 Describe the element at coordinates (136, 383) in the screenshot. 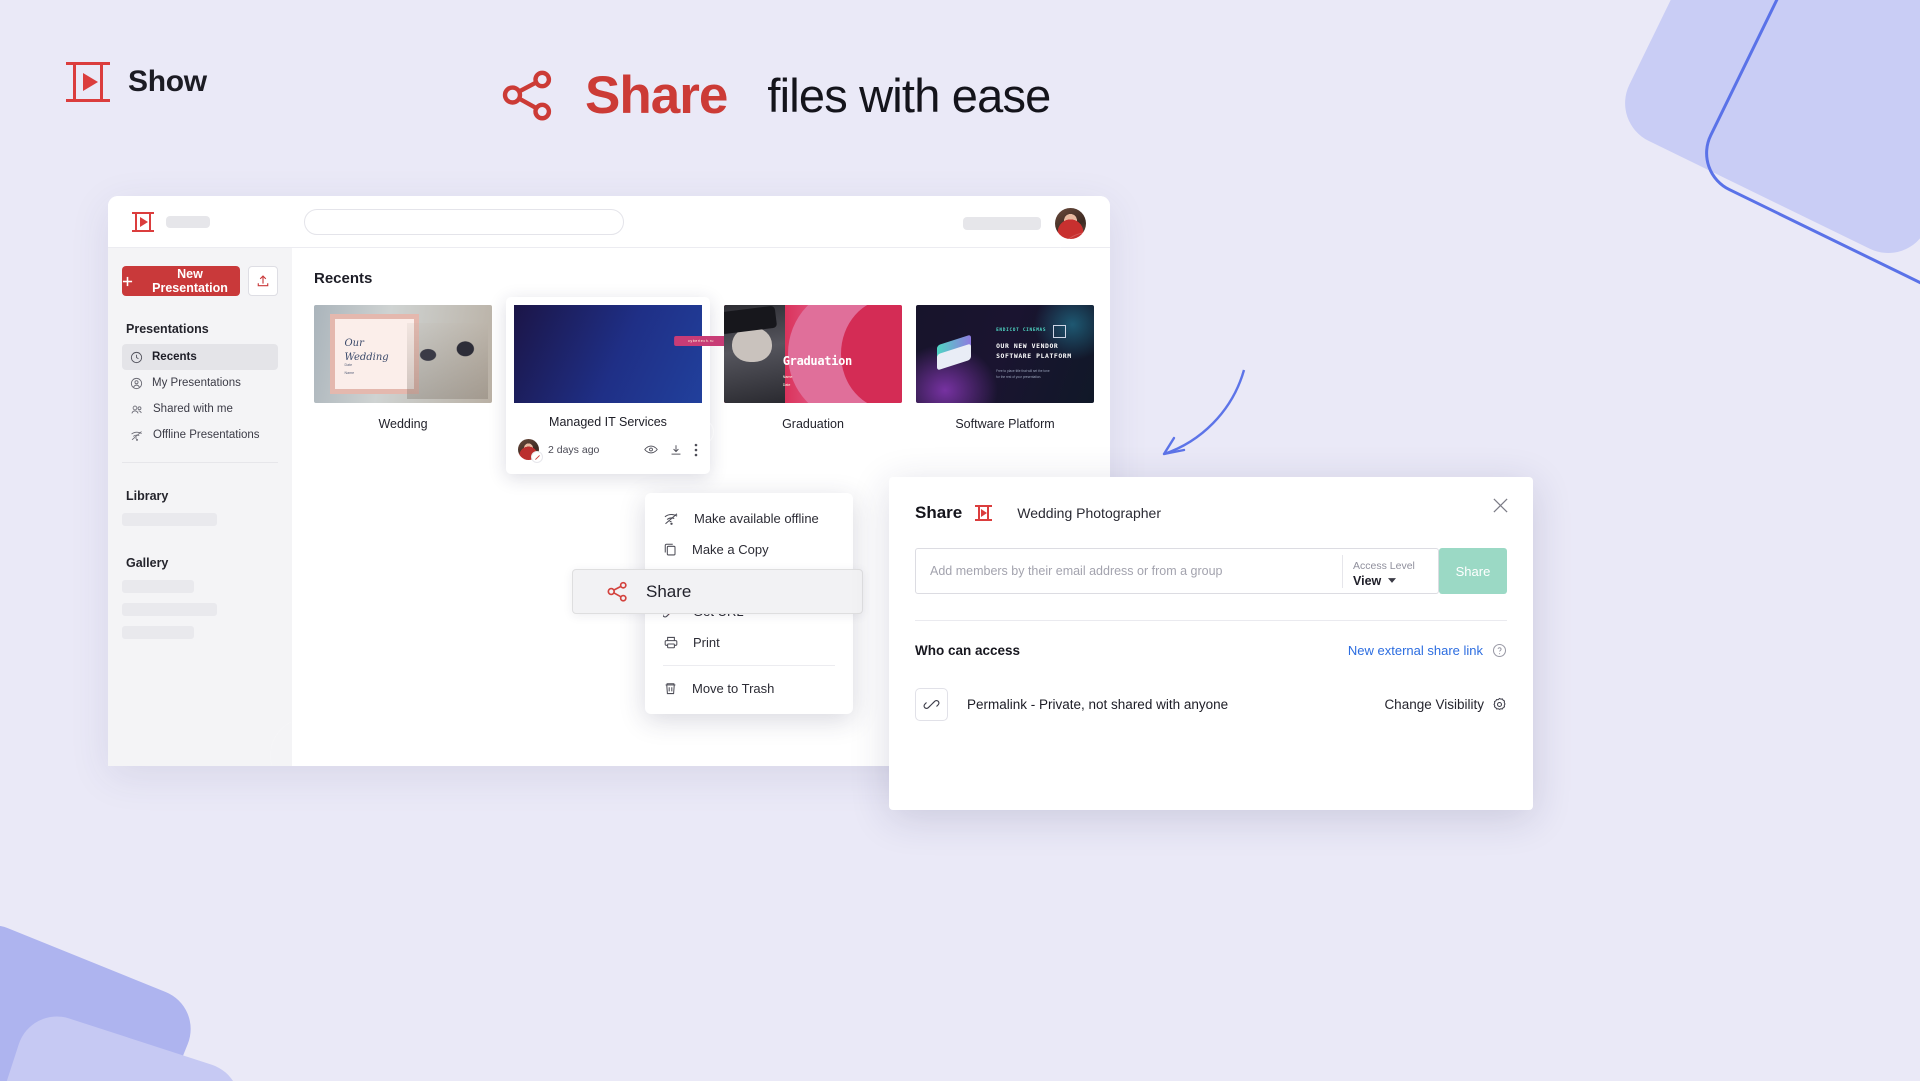

I see `user-circle-icon` at that location.